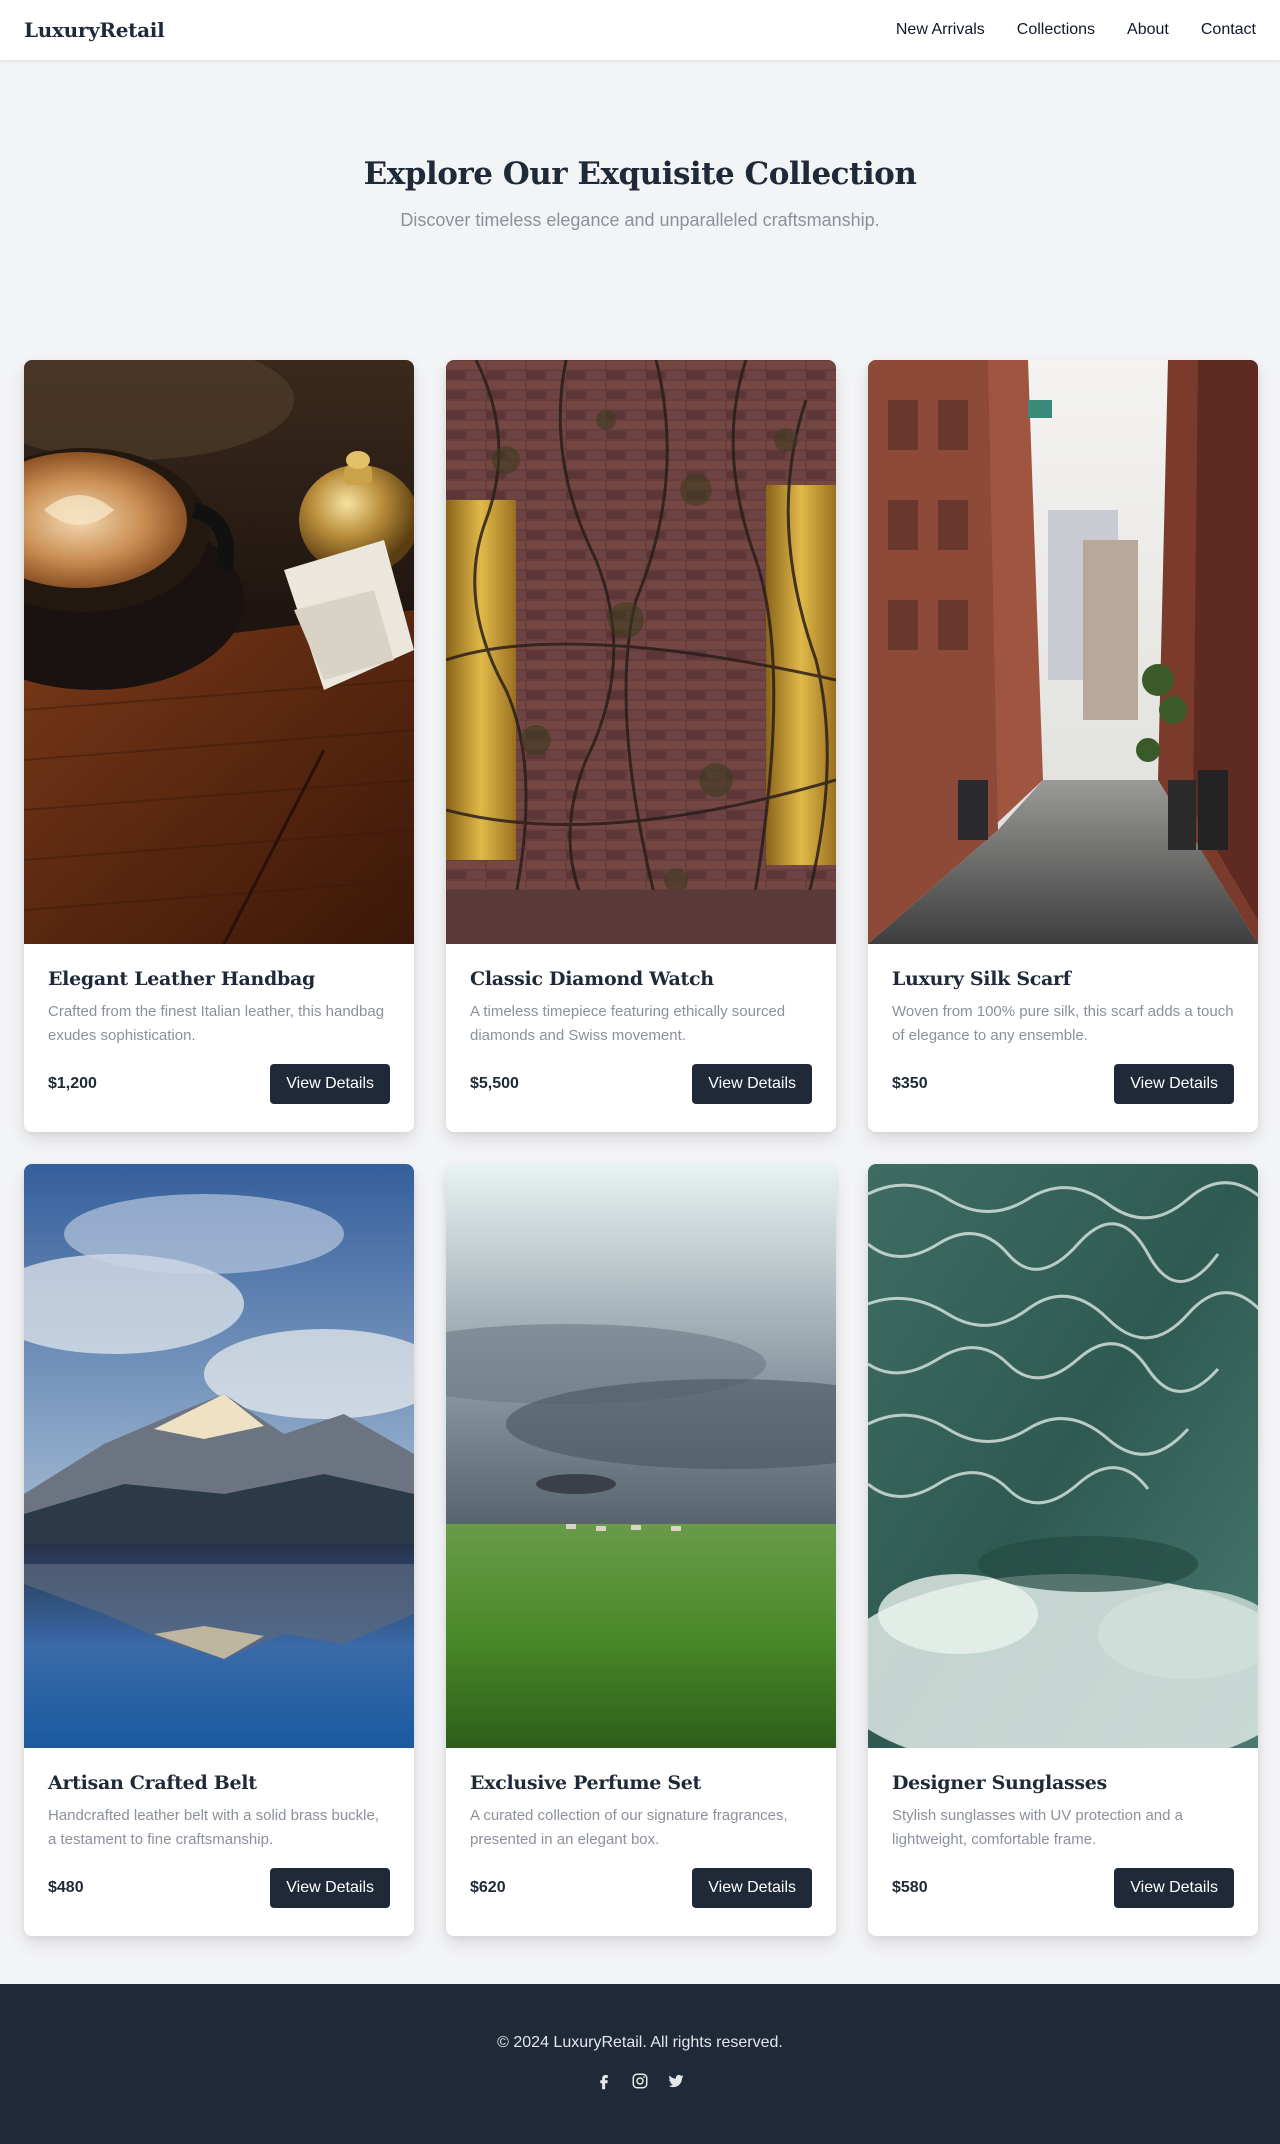  Describe the element at coordinates (72, 1083) in the screenshot. I see `product-price: $1,200` at that location.